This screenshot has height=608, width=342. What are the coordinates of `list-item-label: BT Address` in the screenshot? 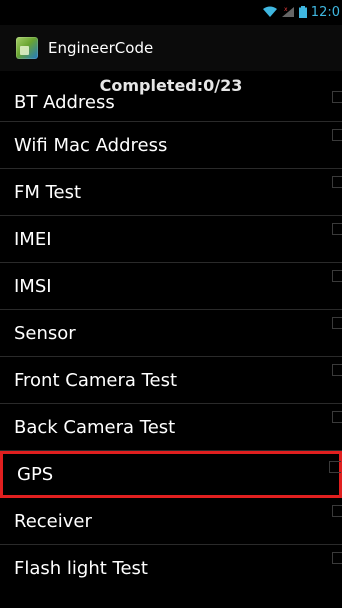 It's located at (64, 102).